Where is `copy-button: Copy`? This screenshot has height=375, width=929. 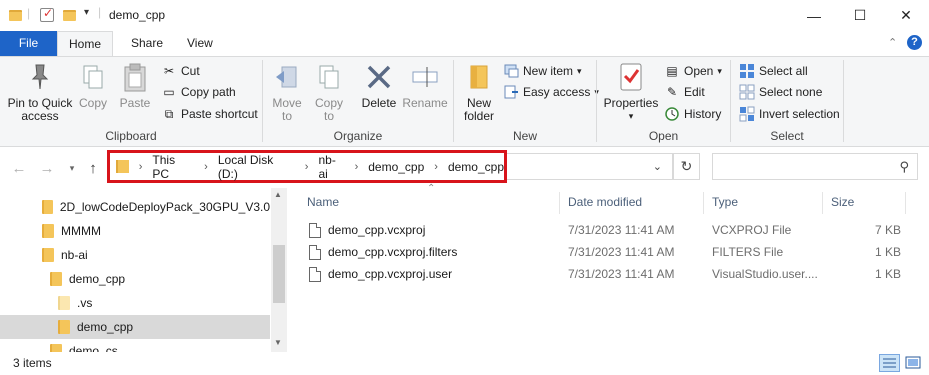 copy-button: Copy is located at coordinates (93, 85).